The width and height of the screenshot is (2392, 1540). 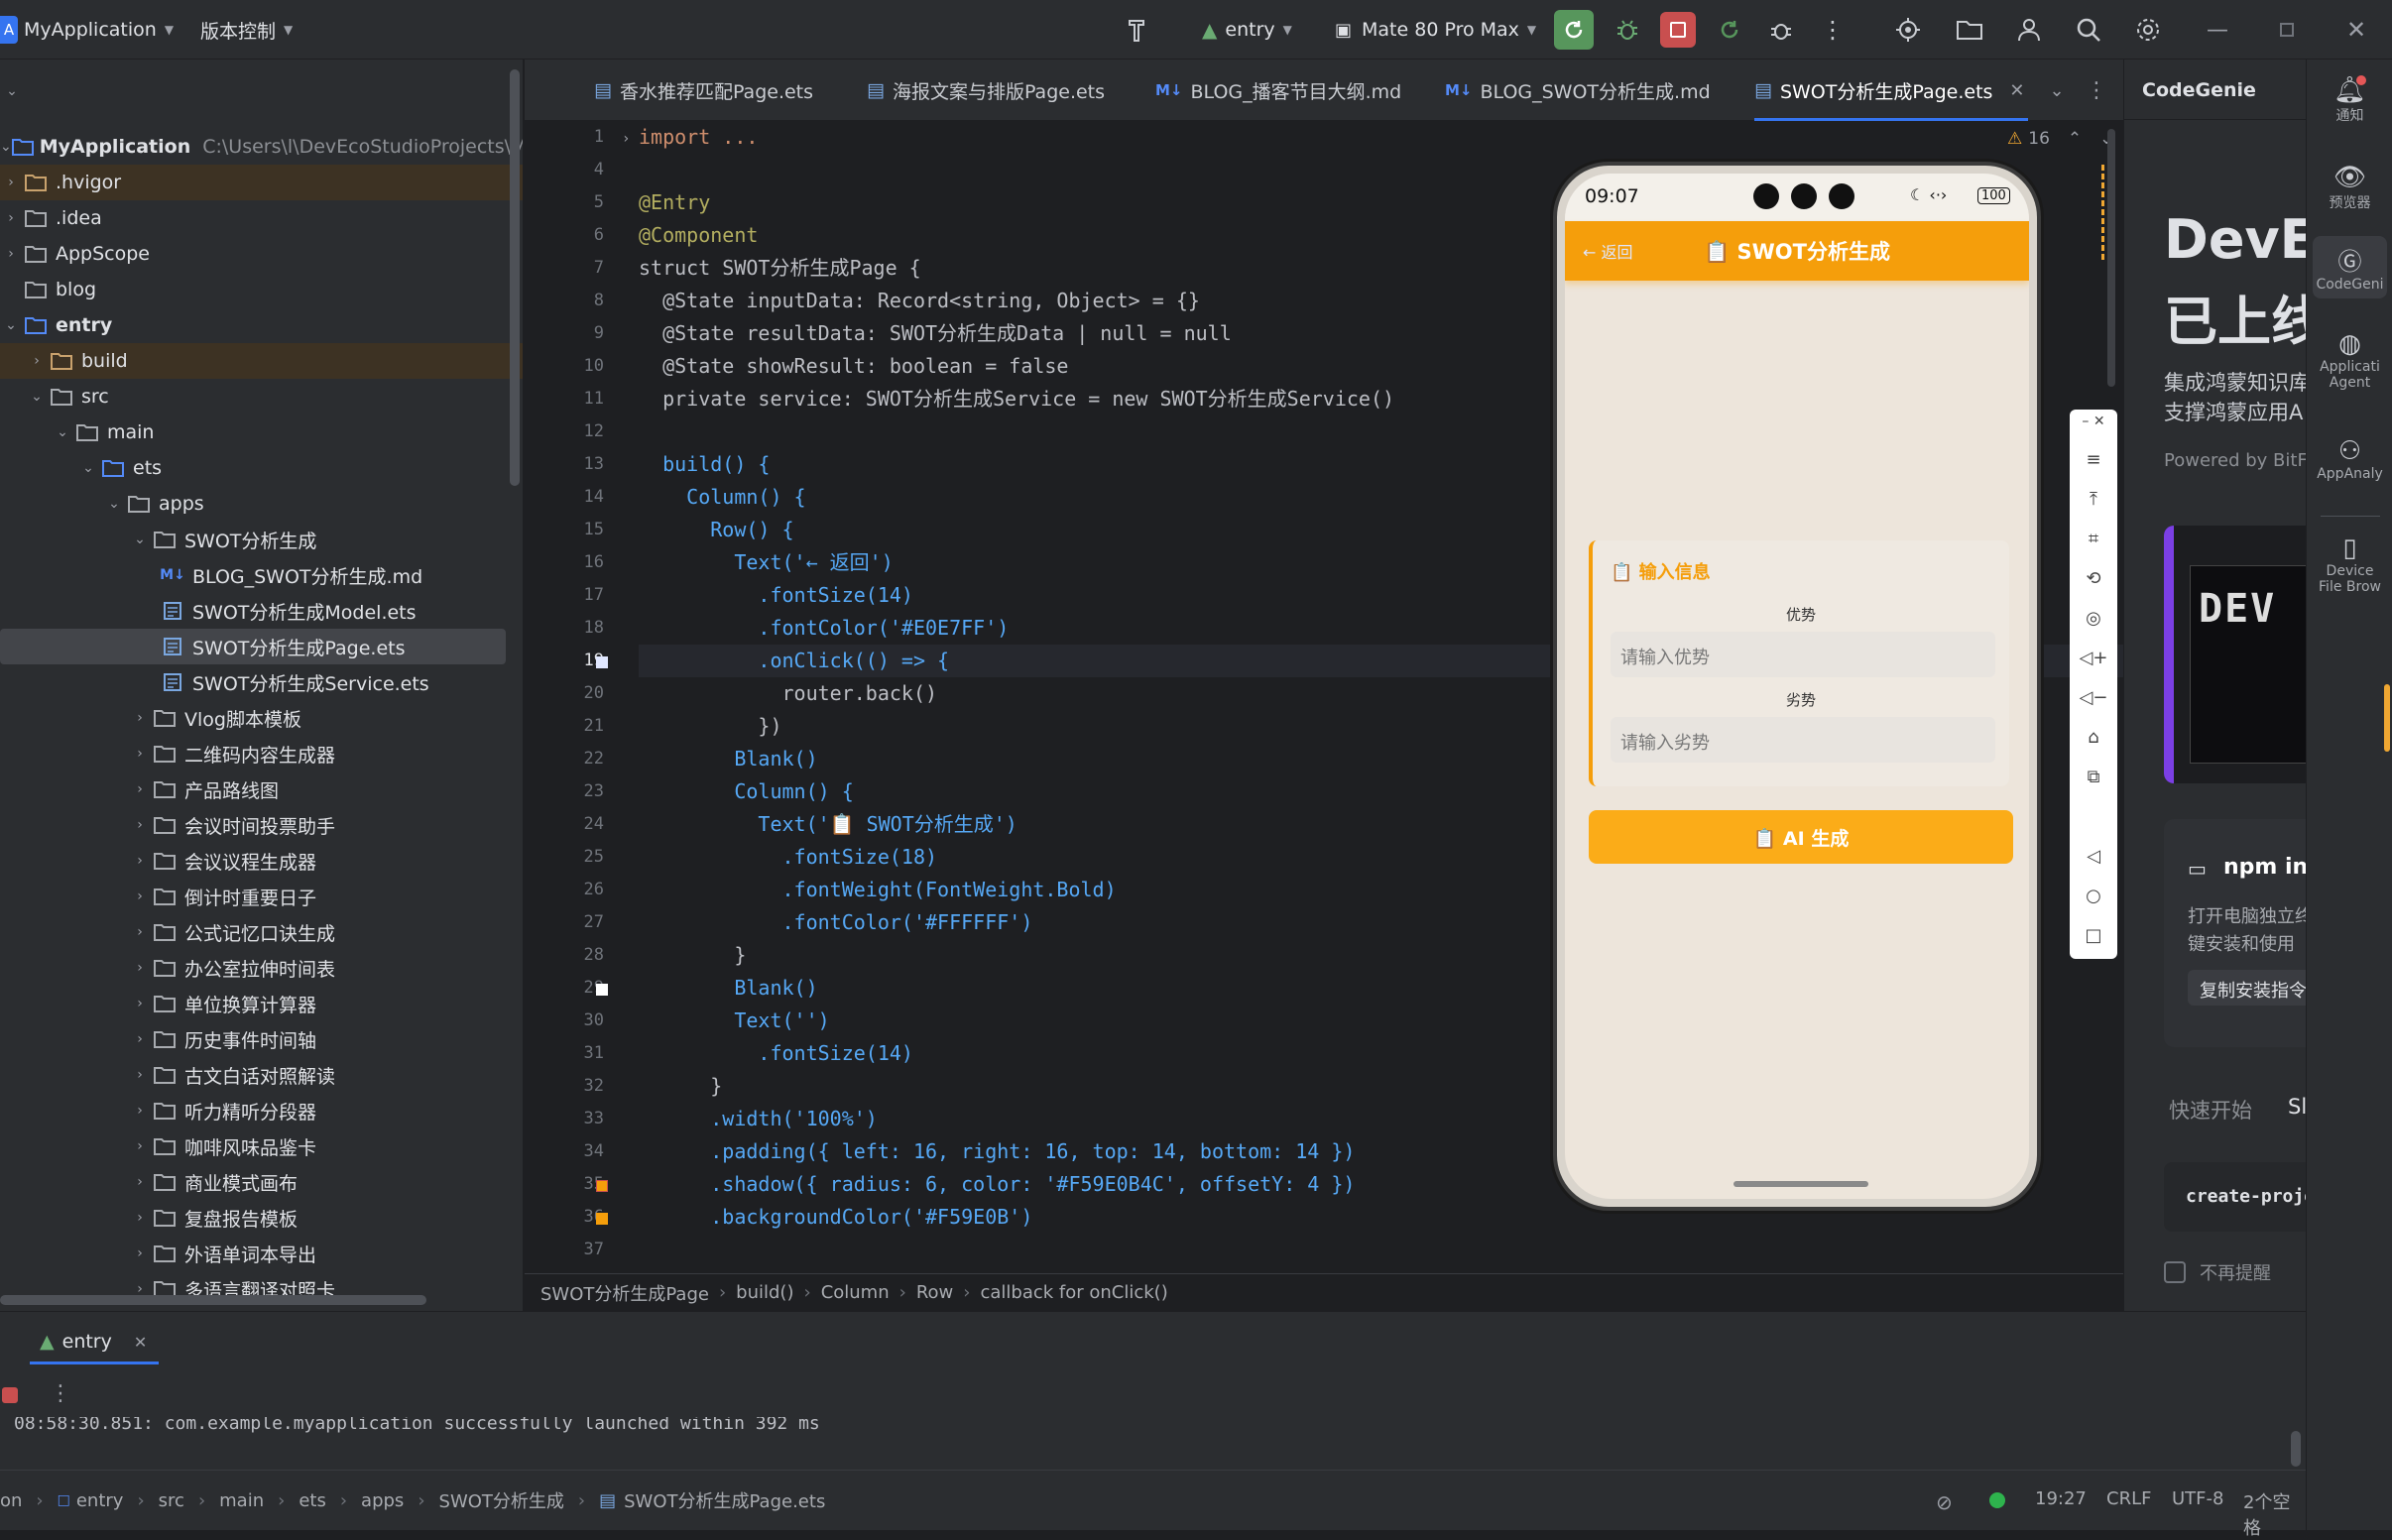 What do you see at coordinates (2129, 1498) in the screenshot?
I see `line-separator: CRLF` at bounding box center [2129, 1498].